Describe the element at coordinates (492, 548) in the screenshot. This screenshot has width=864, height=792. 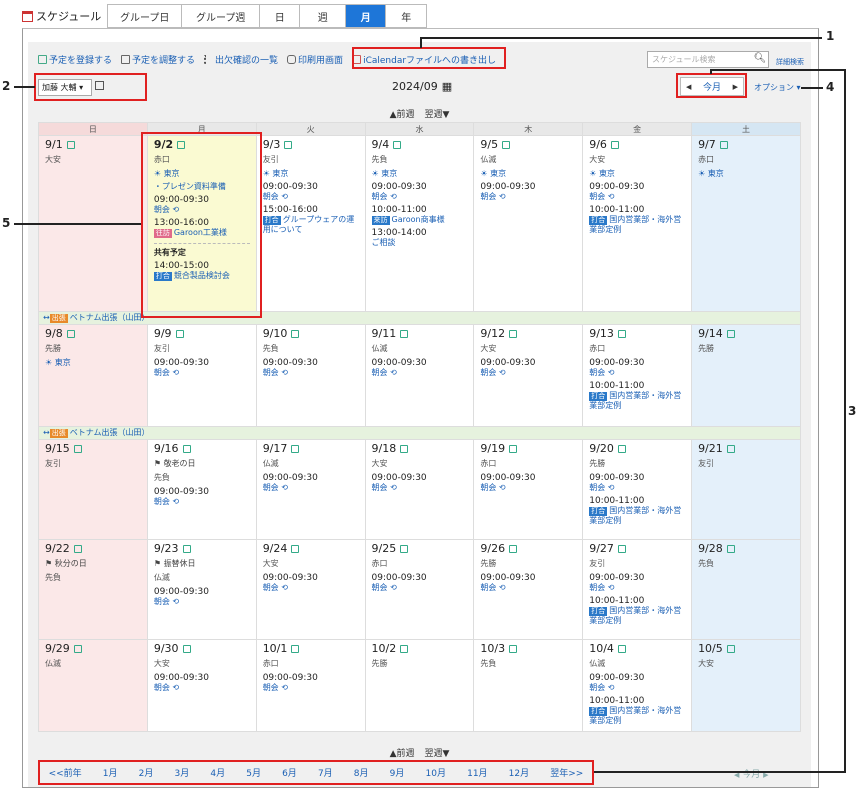
I see `date-label: 9/26` at that location.